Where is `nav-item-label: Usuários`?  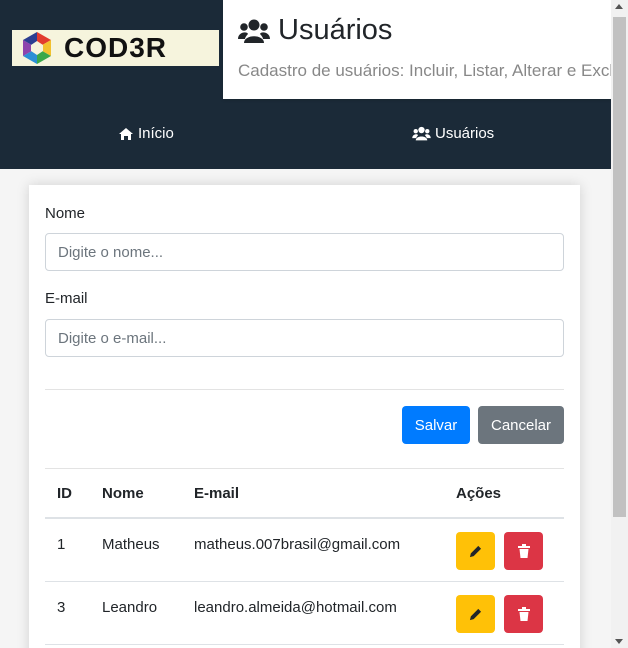
nav-item-label: Usuários is located at coordinates (465, 133).